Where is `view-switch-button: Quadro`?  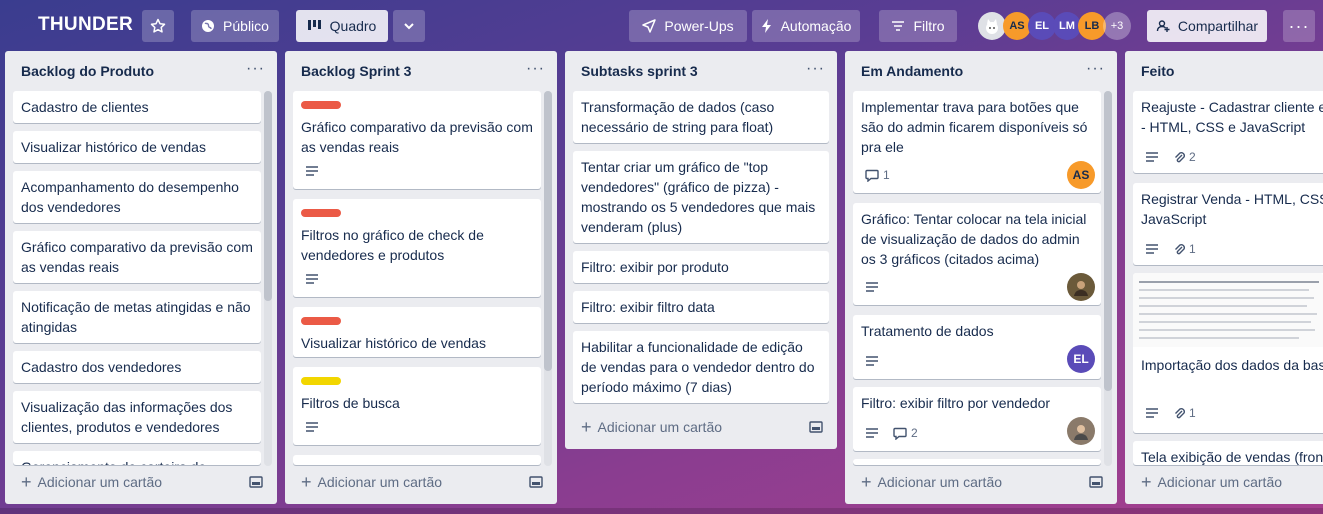 view-switch-button: Quadro is located at coordinates (342, 26).